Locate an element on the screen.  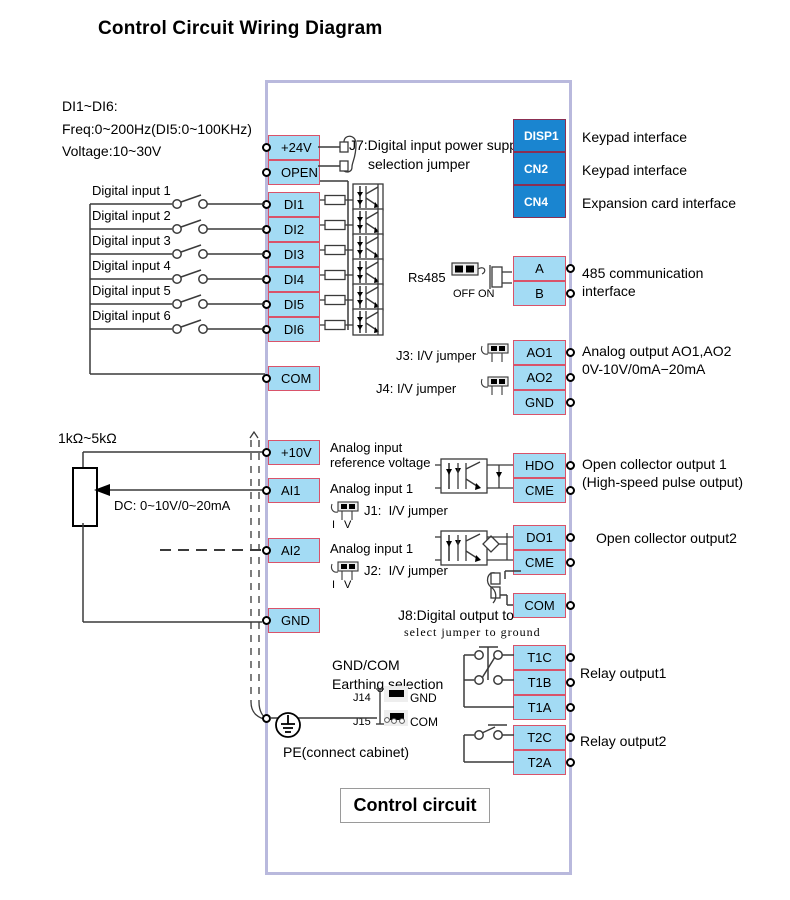
ai1-desc: Analog input 1 is located at coordinates (372, 488).